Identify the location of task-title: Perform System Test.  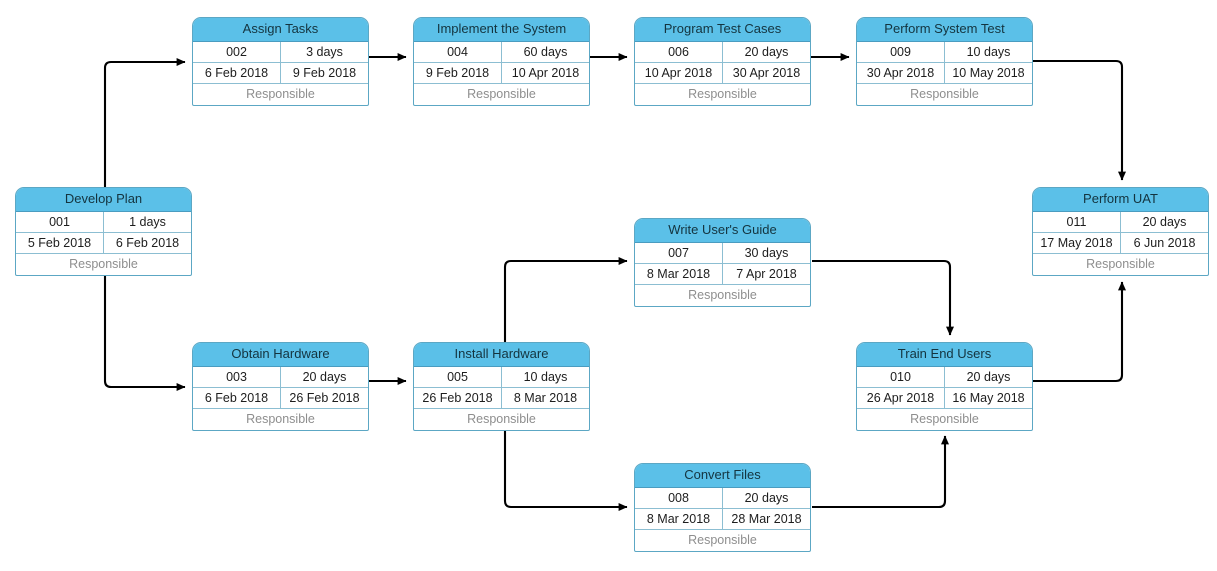
(944, 30).